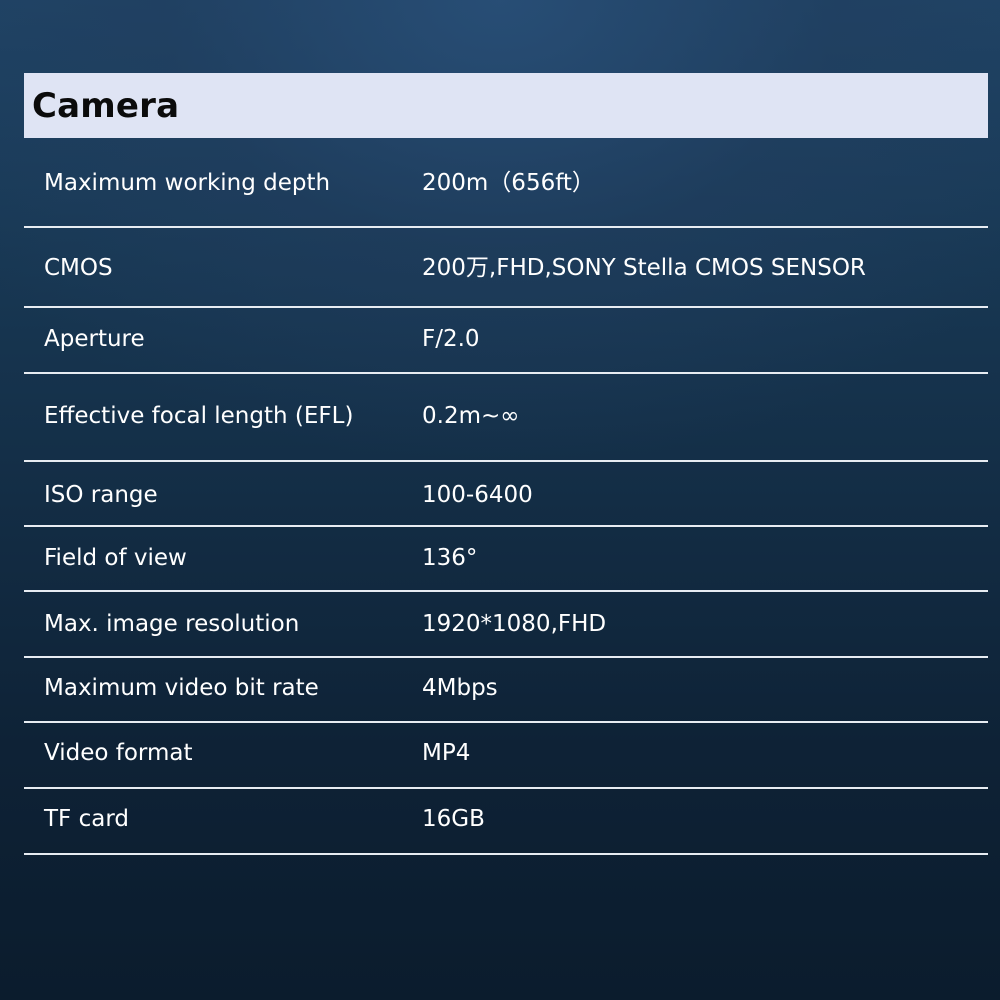 Image resolution: width=1000 pixels, height=1000 pixels. I want to click on spec-row-max-video-bit-rate: Maximum video bit rate 4Mbps, so click(506, 690).